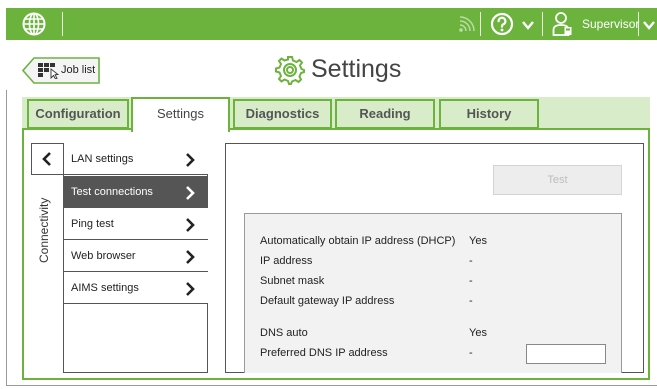  I want to click on preferred-dns-label: Preferred DNS IP address, so click(324, 353).